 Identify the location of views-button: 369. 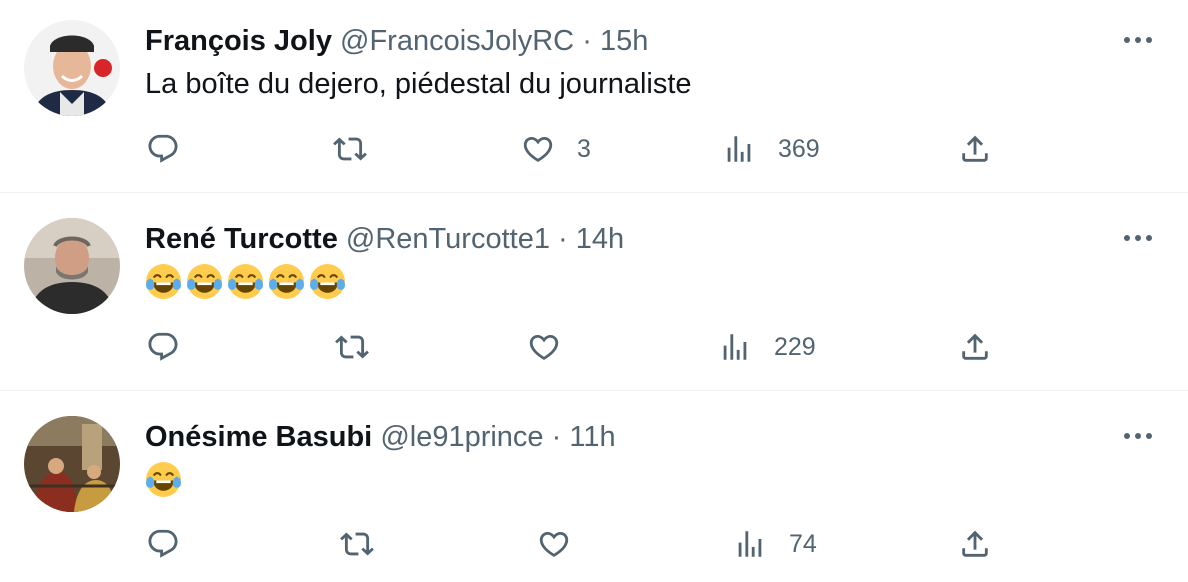
(771, 149).